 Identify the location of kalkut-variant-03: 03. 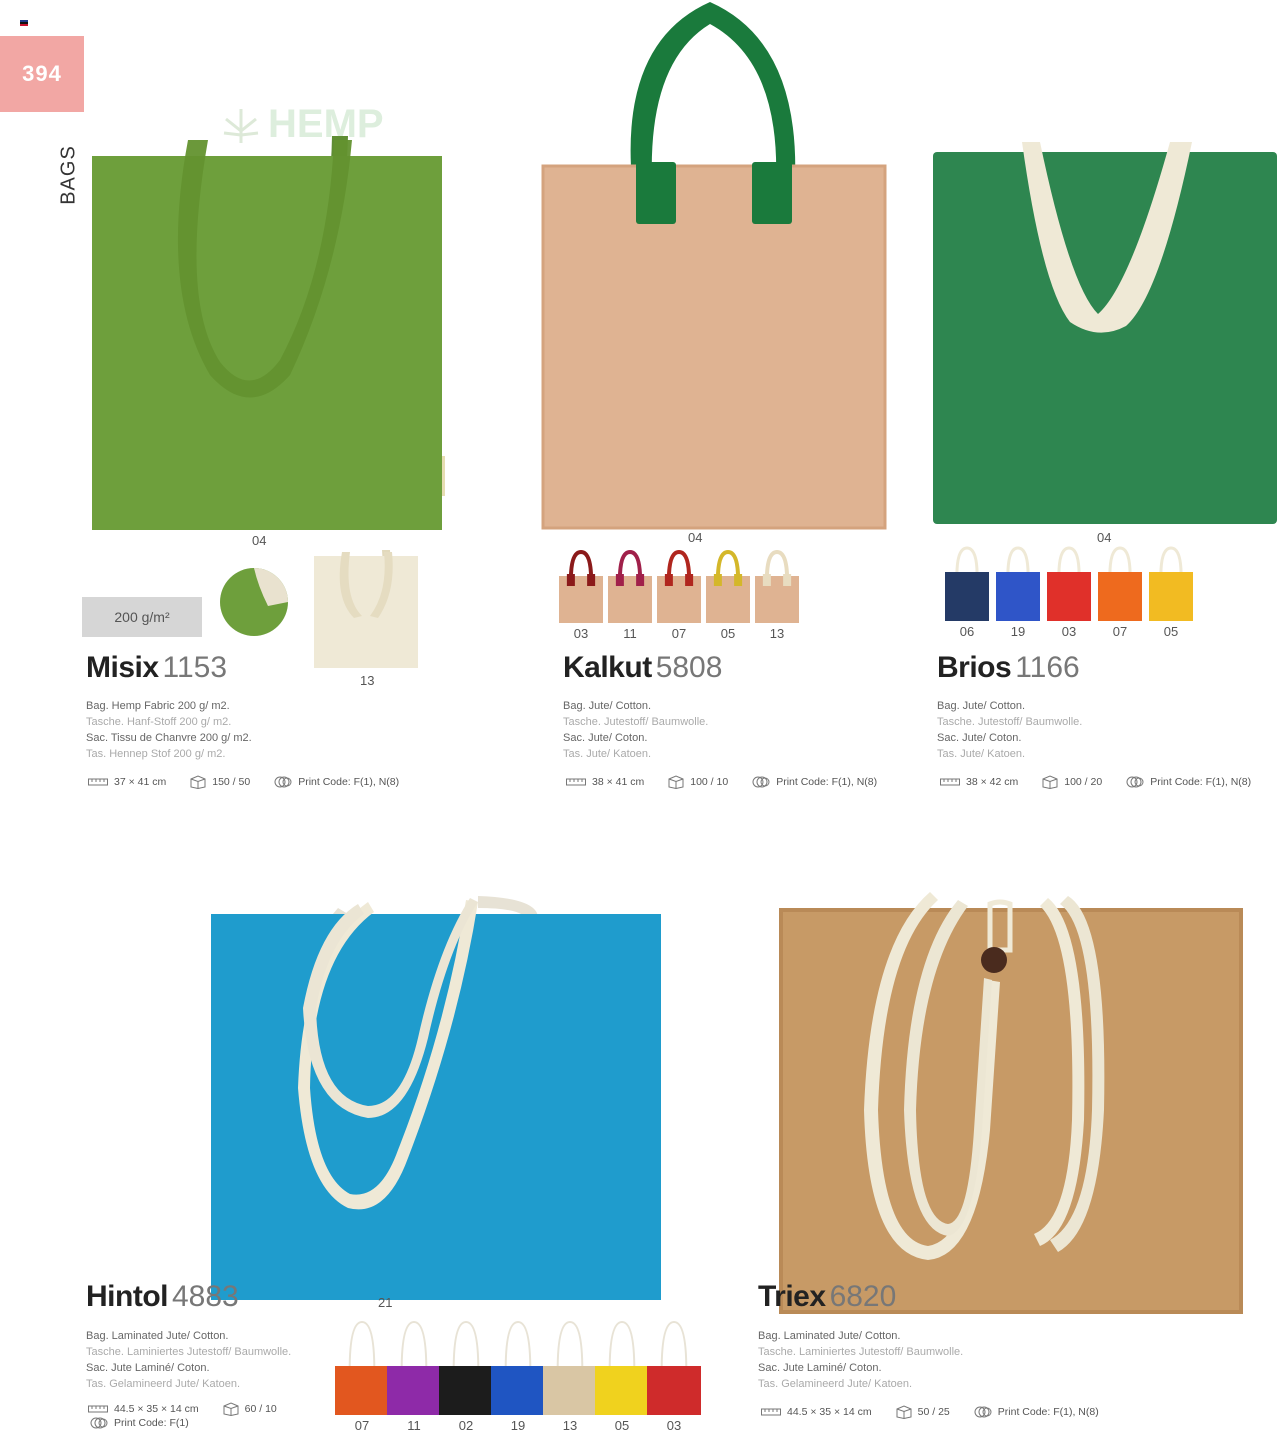
(581, 596).